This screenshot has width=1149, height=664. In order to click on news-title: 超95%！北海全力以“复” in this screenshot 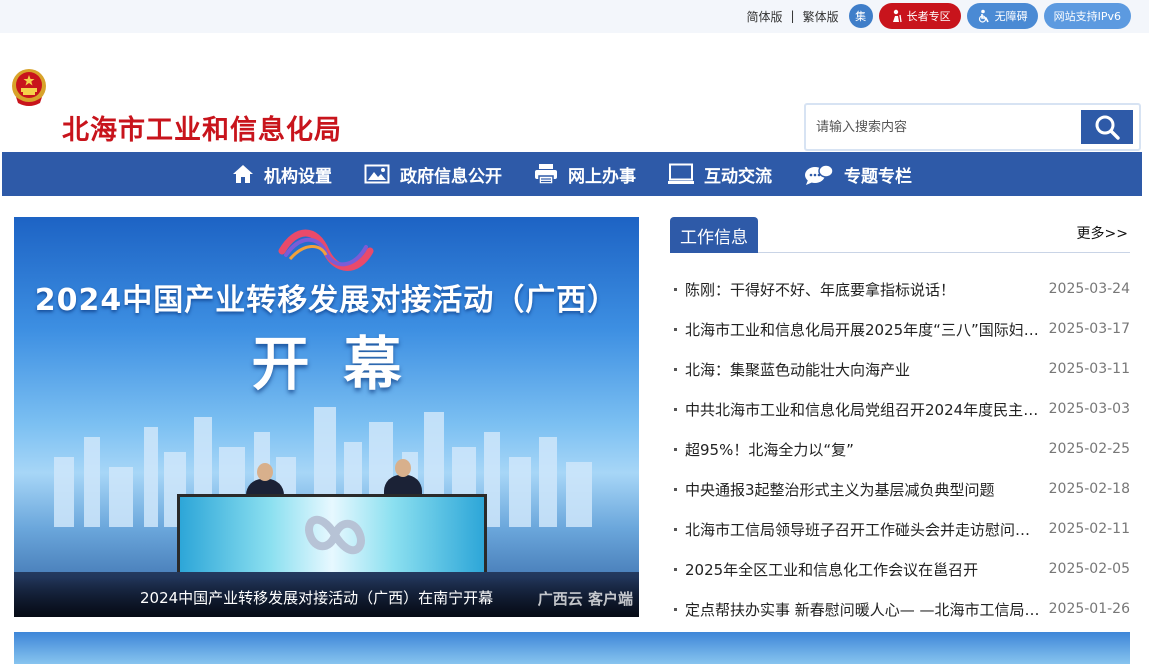, I will do `click(863, 449)`.